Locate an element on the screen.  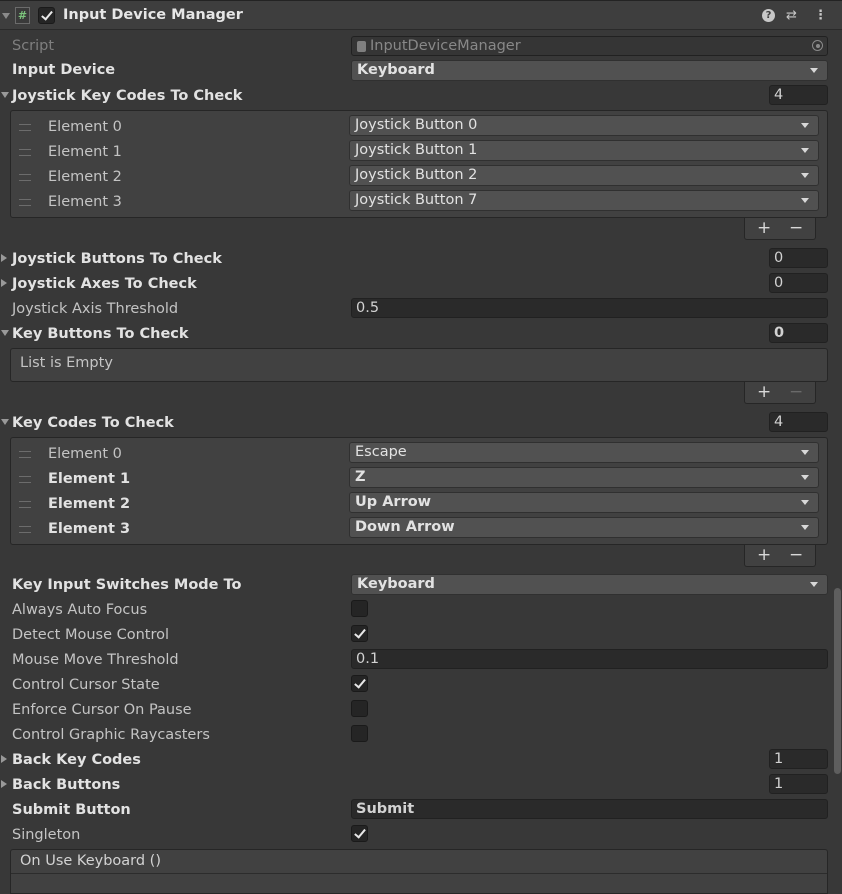
key-buttons-label: Key Buttons To Check is located at coordinates (100, 334).